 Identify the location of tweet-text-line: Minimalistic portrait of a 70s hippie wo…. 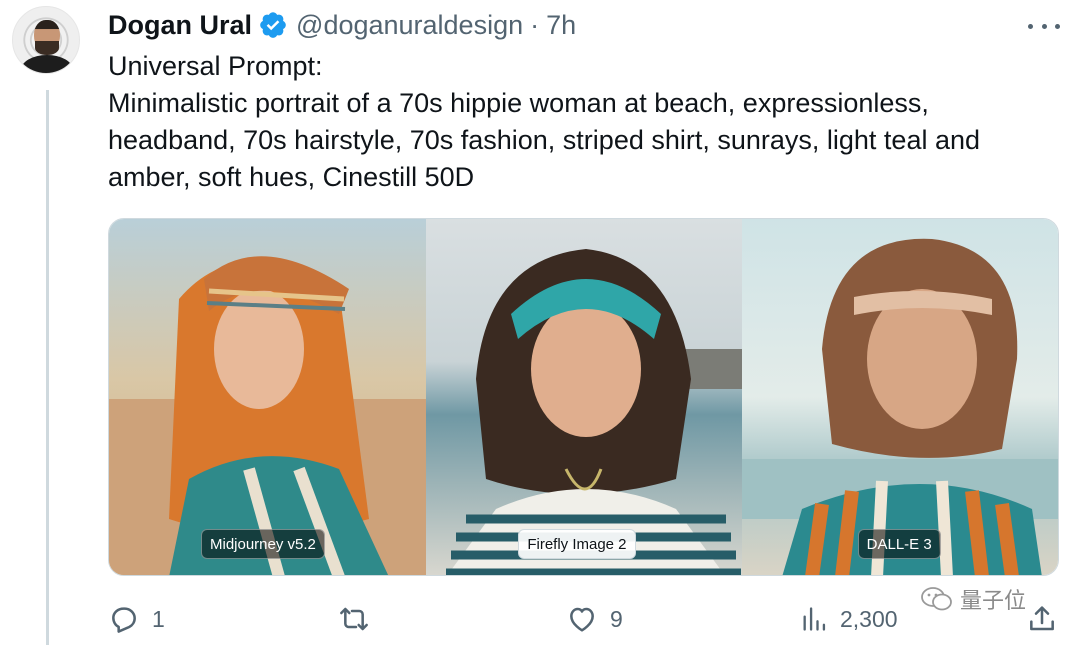
(518, 103).